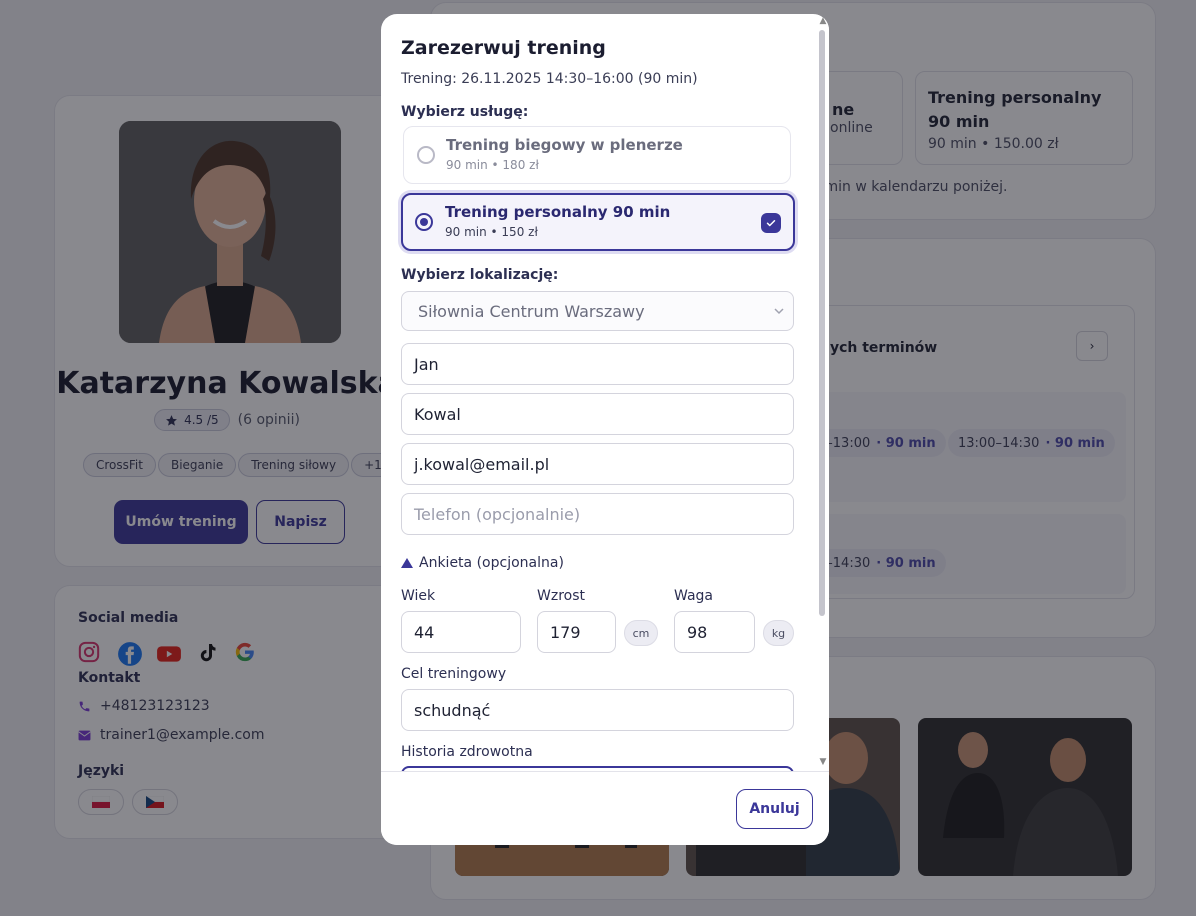 Image resolution: width=1196 pixels, height=916 pixels. I want to click on service-option-title: Trening biegowy w plenerze, so click(564, 145).